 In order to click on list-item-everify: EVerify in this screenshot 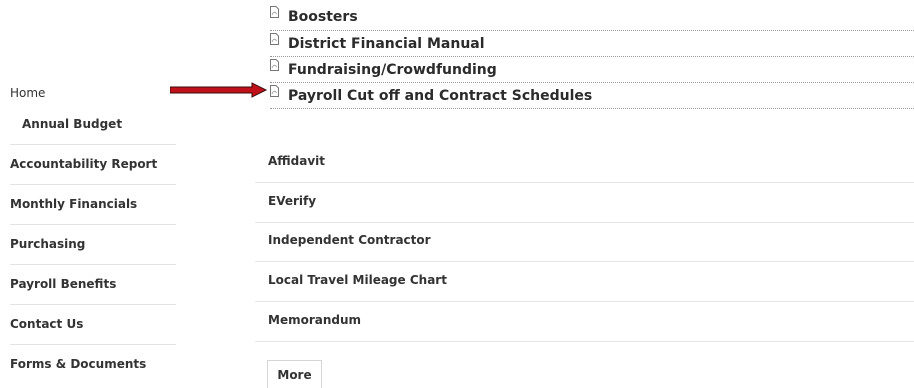, I will do `click(292, 201)`.